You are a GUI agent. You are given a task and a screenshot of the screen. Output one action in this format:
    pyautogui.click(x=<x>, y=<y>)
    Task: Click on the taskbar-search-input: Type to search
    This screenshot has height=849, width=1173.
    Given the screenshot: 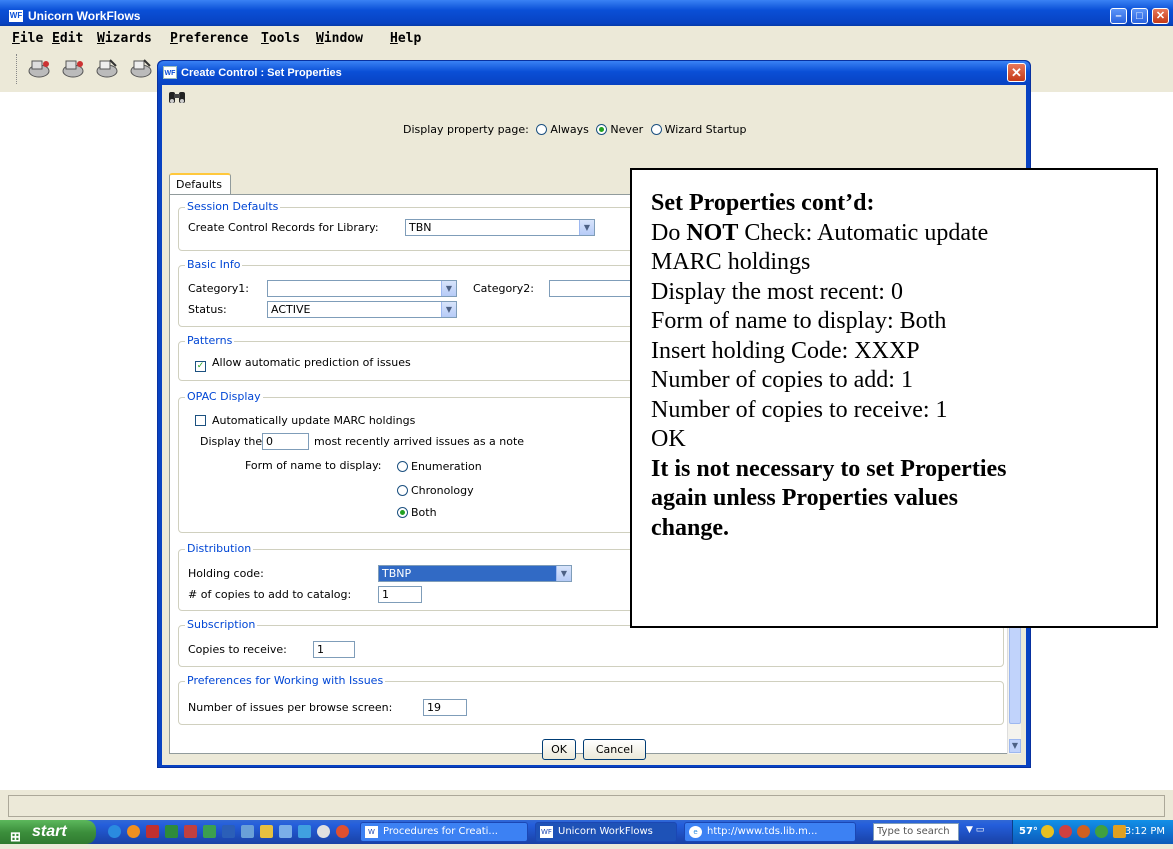 What is the action you would take?
    pyautogui.click(x=916, y=832)
    